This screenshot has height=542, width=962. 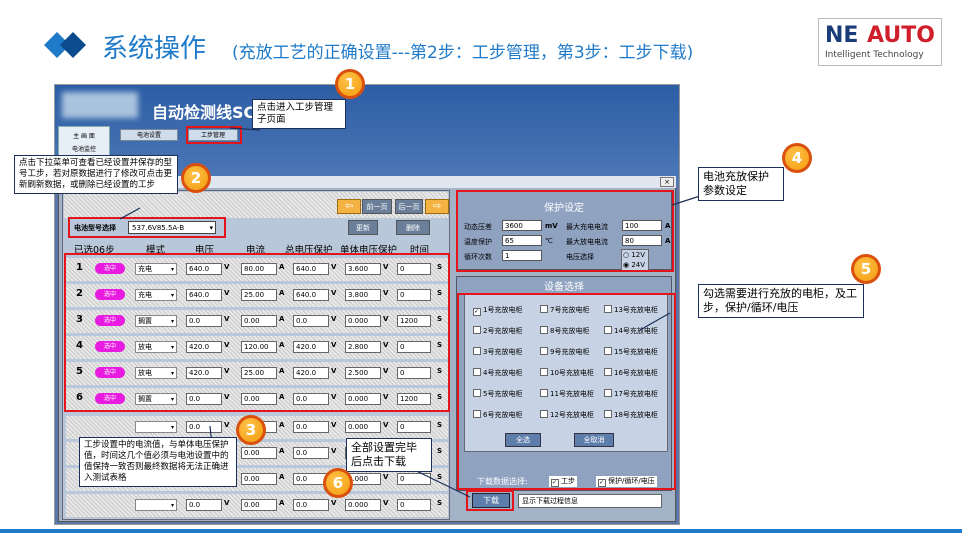 I want to click on footer-rule, so click(x=481, y=531).